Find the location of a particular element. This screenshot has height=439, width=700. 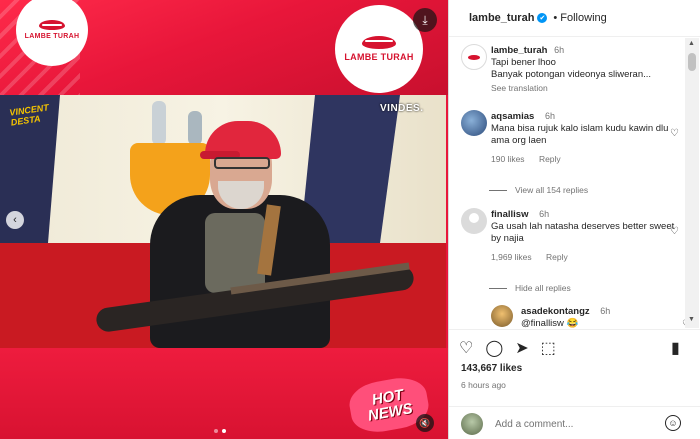

hide-replies-button: Hide all replies is located at coordinates (530, 288).